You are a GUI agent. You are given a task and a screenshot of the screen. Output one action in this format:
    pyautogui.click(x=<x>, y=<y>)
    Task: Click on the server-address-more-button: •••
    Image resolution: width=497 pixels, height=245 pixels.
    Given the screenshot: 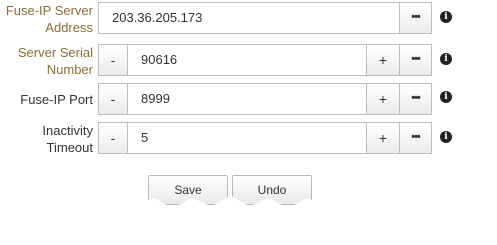 What is the action you would take?
    pyautogui.click(x=415, y=18)
    